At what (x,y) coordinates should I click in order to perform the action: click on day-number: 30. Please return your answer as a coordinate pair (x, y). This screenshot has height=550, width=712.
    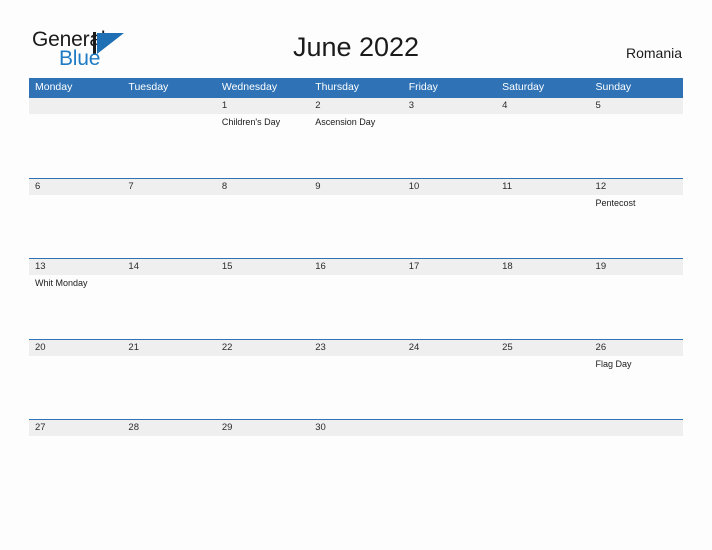
    Looking at the image, I should click on (355, 428).